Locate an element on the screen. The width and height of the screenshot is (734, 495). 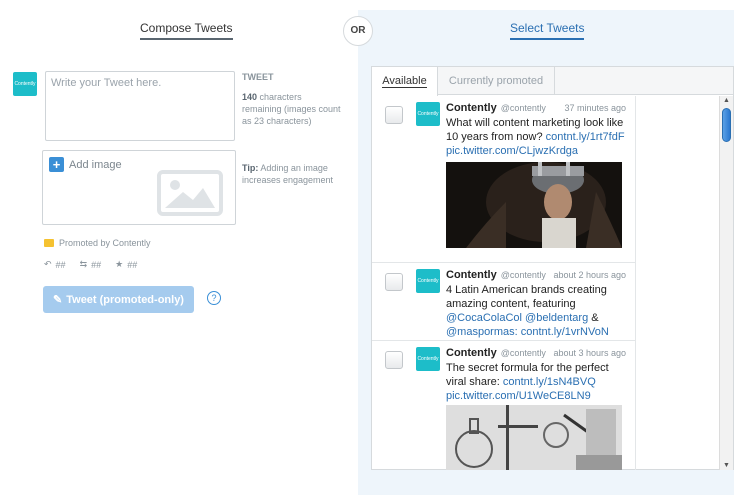
add-image-button: + Add image is located at coordinates (85, 164).